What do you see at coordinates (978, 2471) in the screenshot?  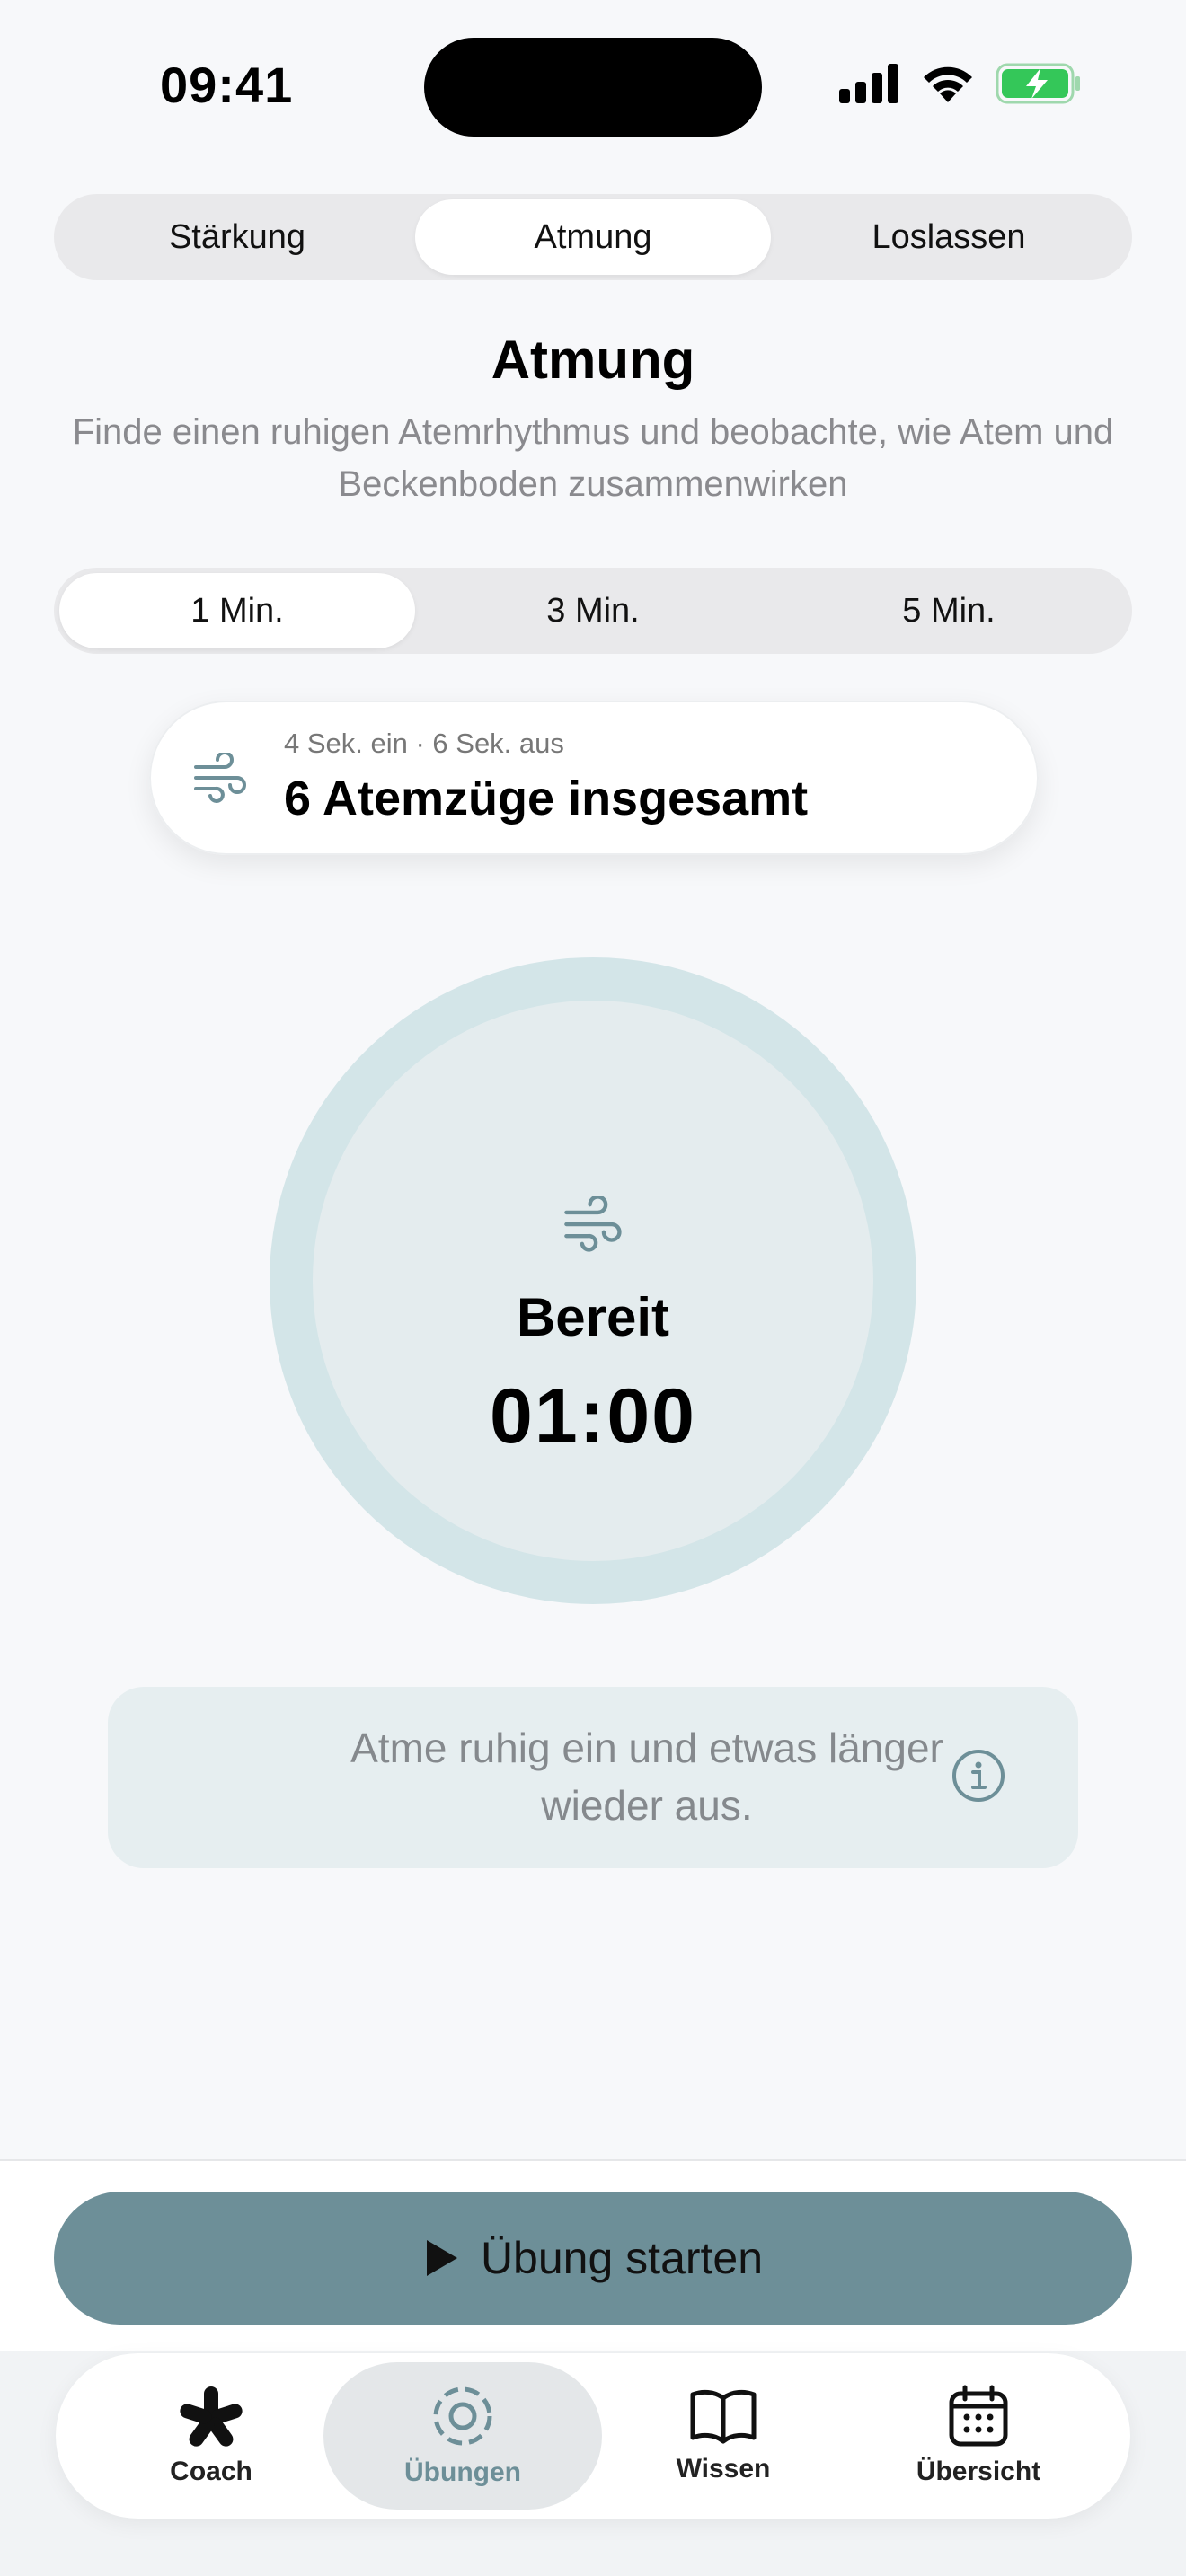 I see `tabbar-uebersicht-label: Übersicht` at bounding box center [978, 2471].